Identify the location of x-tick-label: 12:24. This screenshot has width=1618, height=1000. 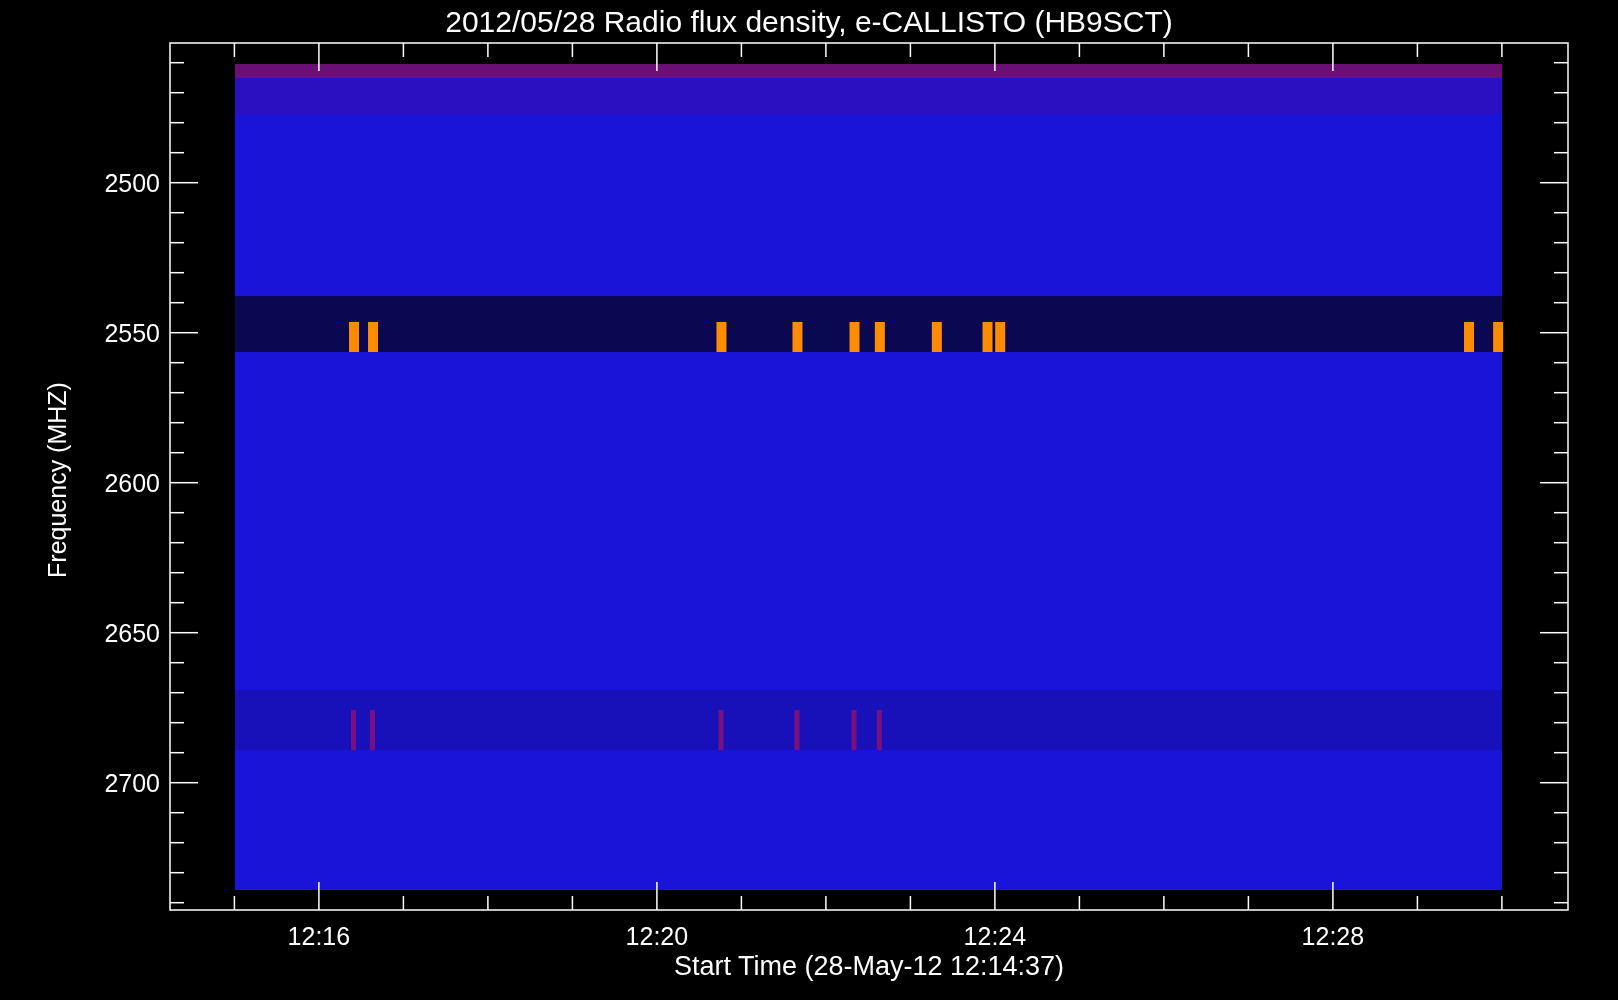
(995, 936).